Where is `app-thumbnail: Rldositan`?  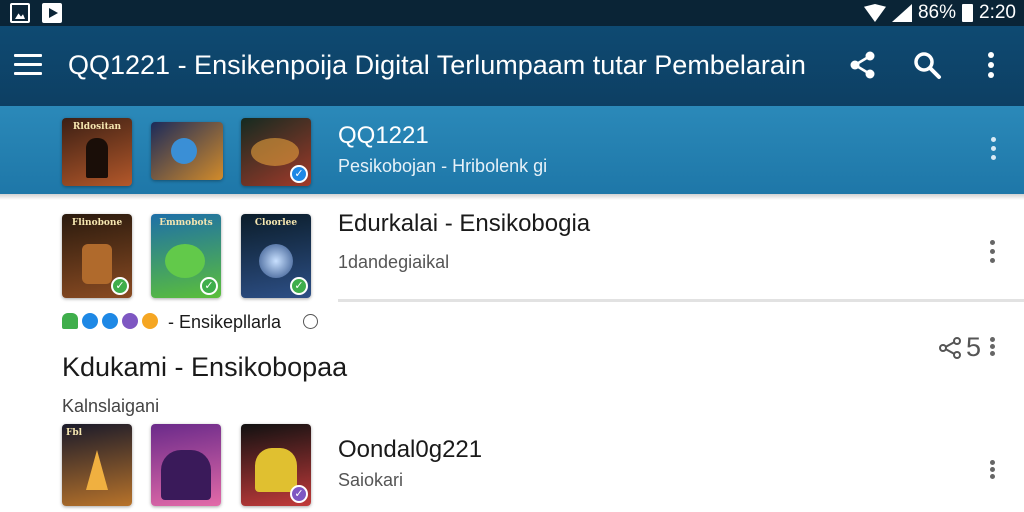 app-thumbnail: Rldositan is located at coordinates (97, 152).